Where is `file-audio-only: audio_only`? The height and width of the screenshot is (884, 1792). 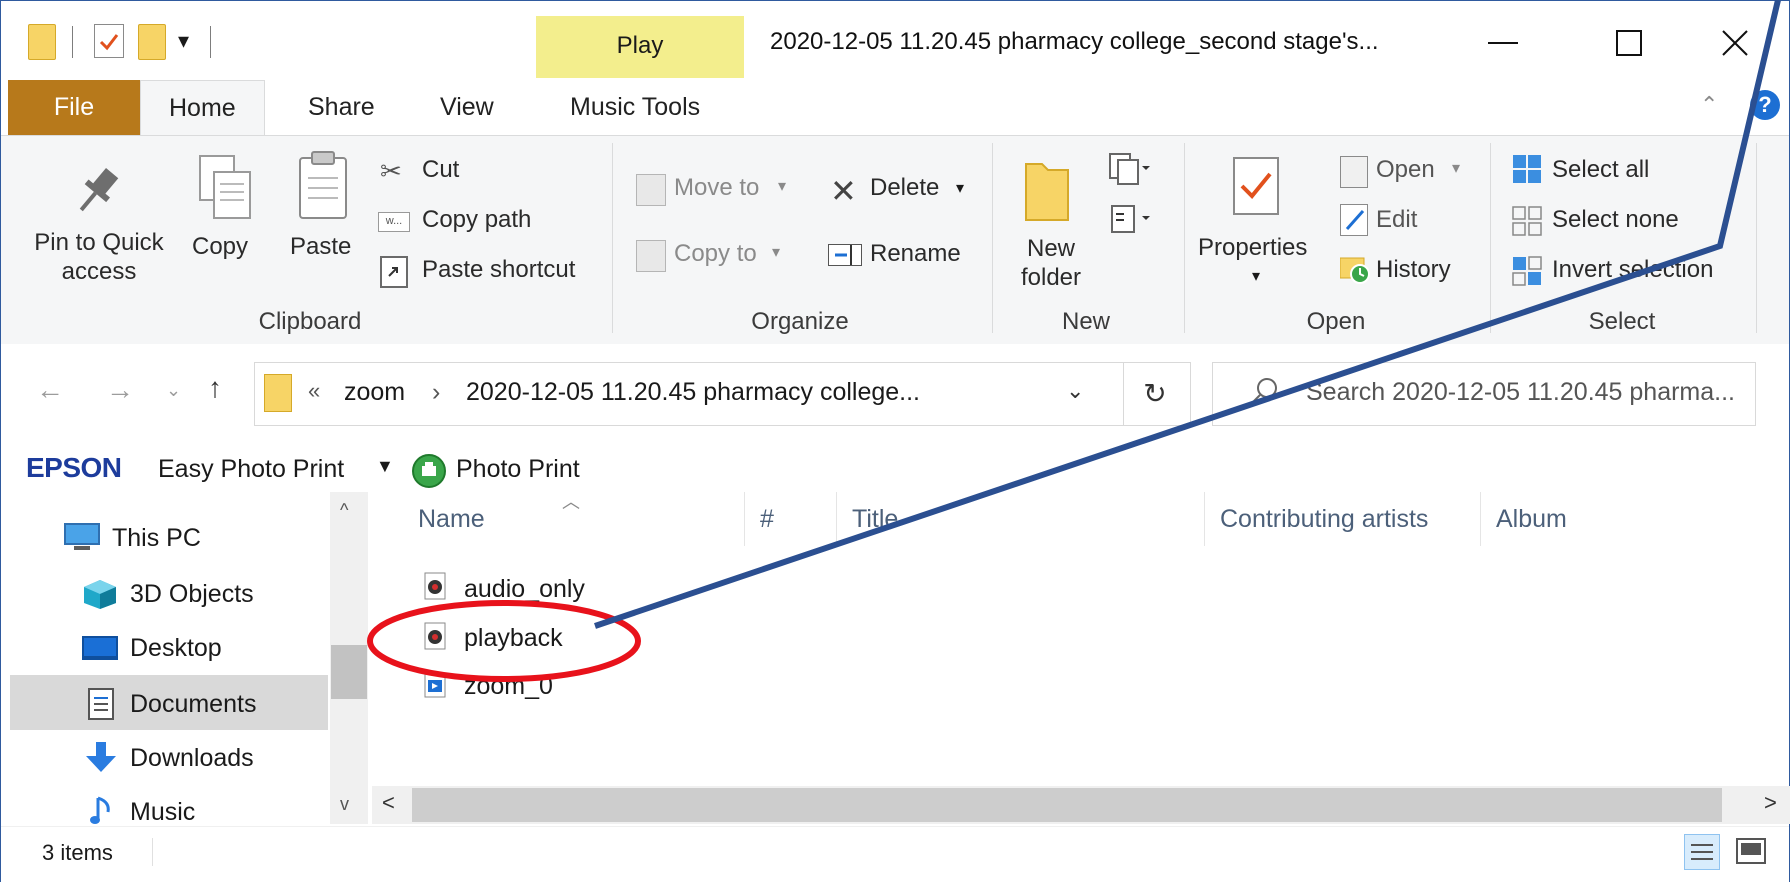
file-audio-only: audio_only is located at coordinates (524, 589).